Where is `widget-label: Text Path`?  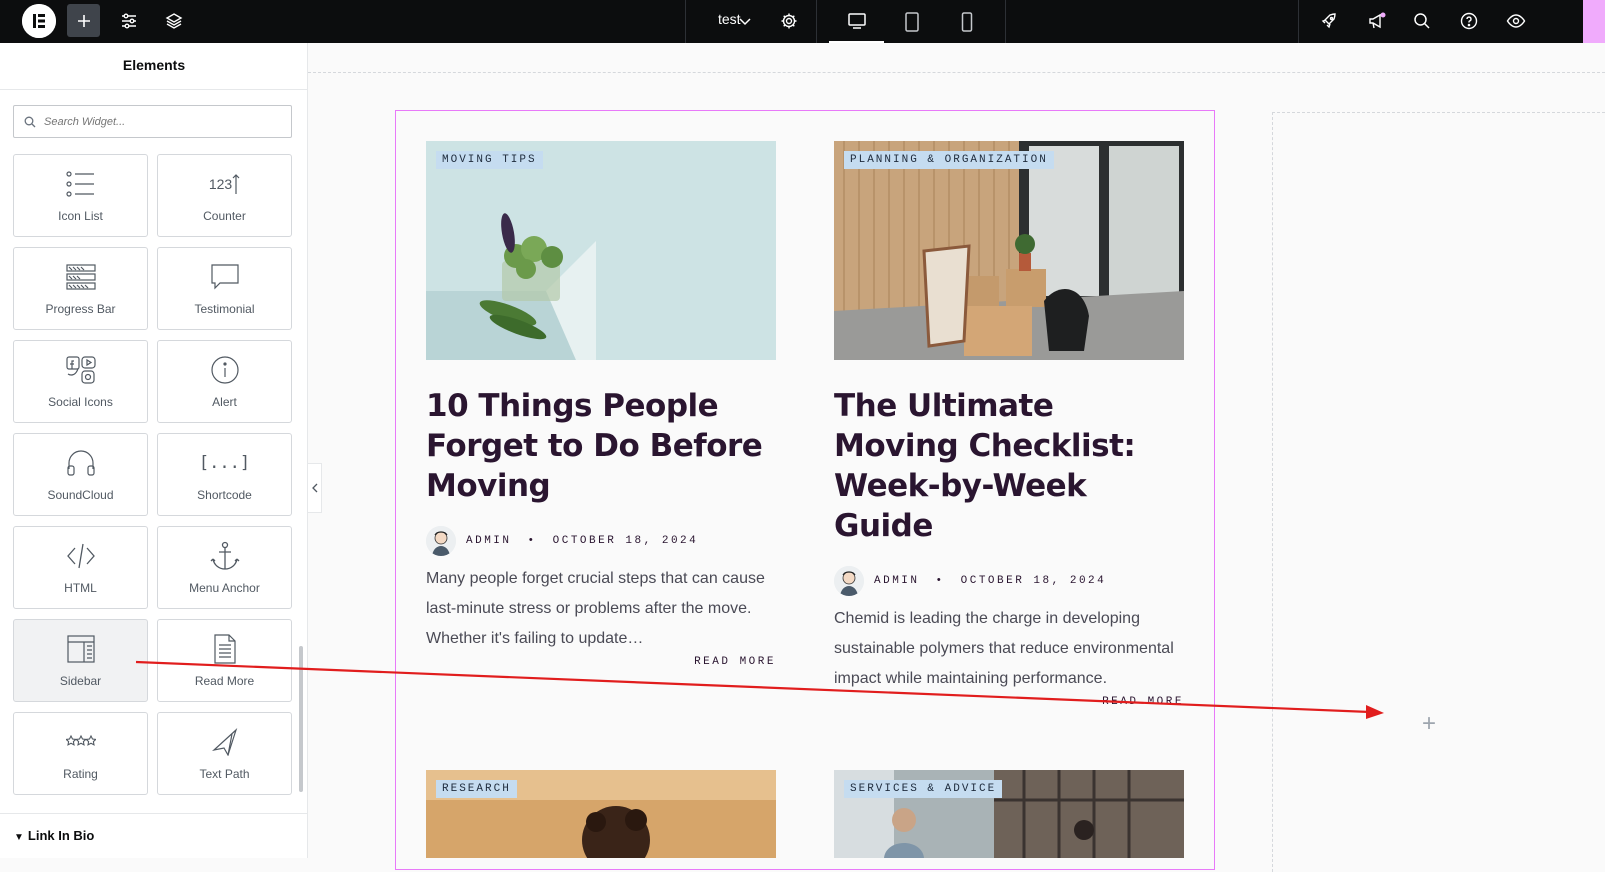
widget-label: Text Path is located at coordinates (224, 774).